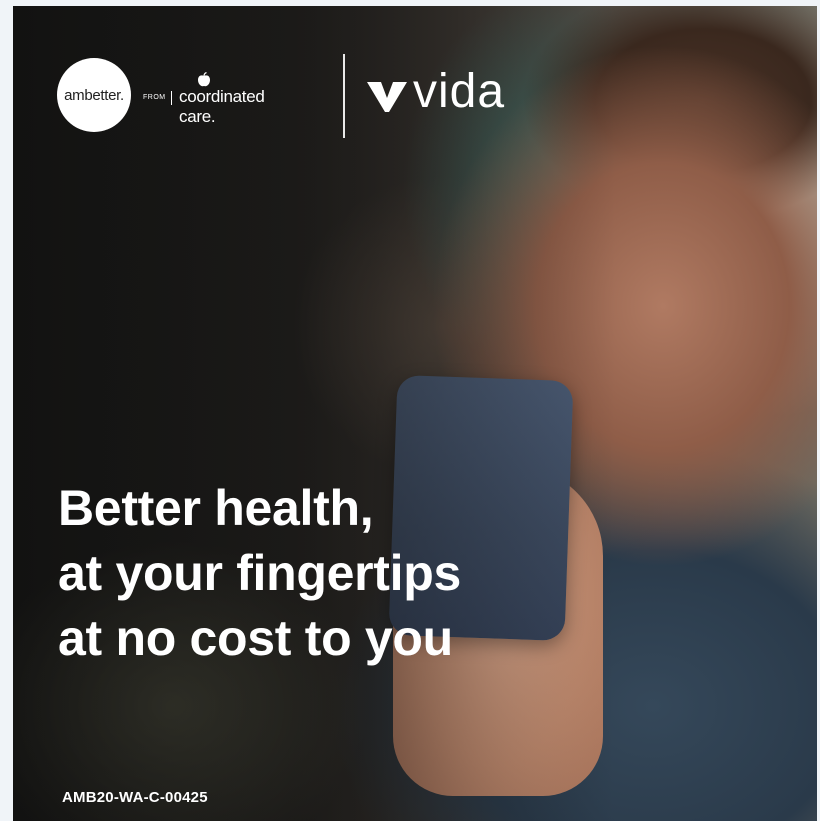 The width and height of the screenshot is (820, 821). What do you see at coordinates (255, 638) in the screenshot?
I see `headline-line-3: at no cost to you` at bounding box center [255, 638].